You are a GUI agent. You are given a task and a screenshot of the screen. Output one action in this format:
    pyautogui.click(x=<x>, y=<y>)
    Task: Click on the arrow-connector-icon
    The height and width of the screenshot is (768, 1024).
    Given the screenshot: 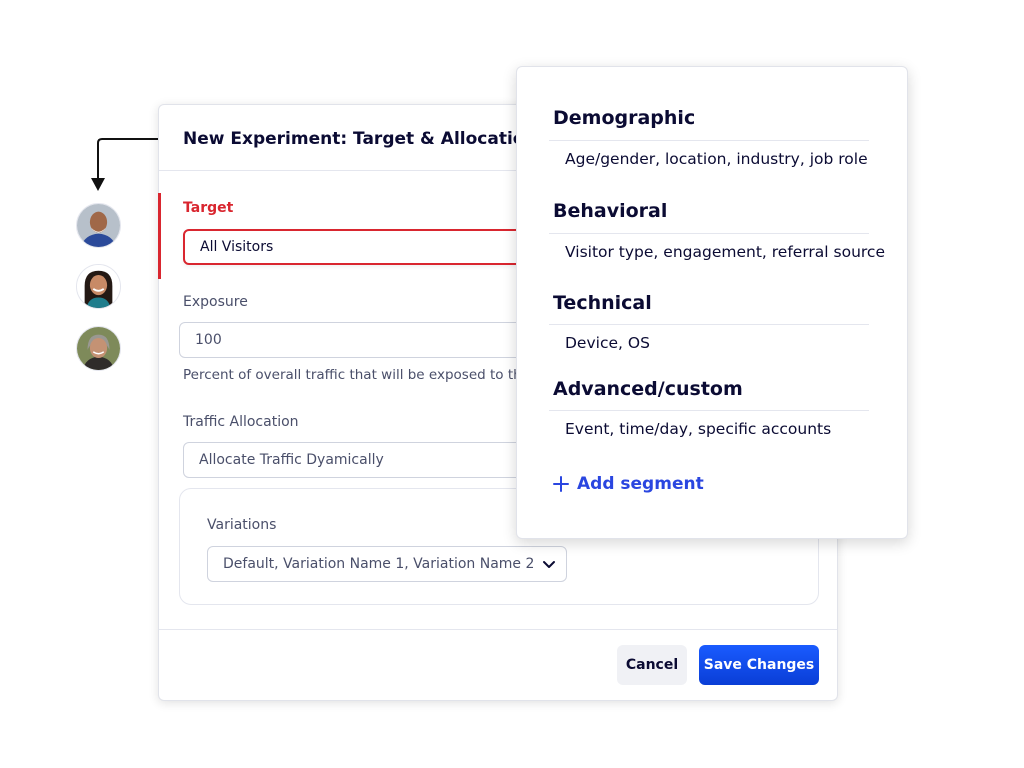 What is the action you would take?
    pyautogui.click(x=126, y=164)
    